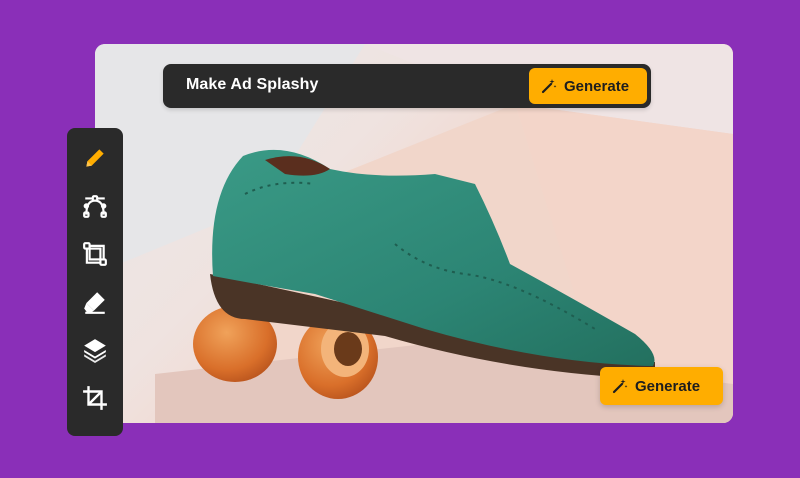 The width and height of the screenshot is (800, 478). What do you see at coordinates (95, 282) in the screenshot?
I see `tool-sidebar` at bounding box center [95, 282].